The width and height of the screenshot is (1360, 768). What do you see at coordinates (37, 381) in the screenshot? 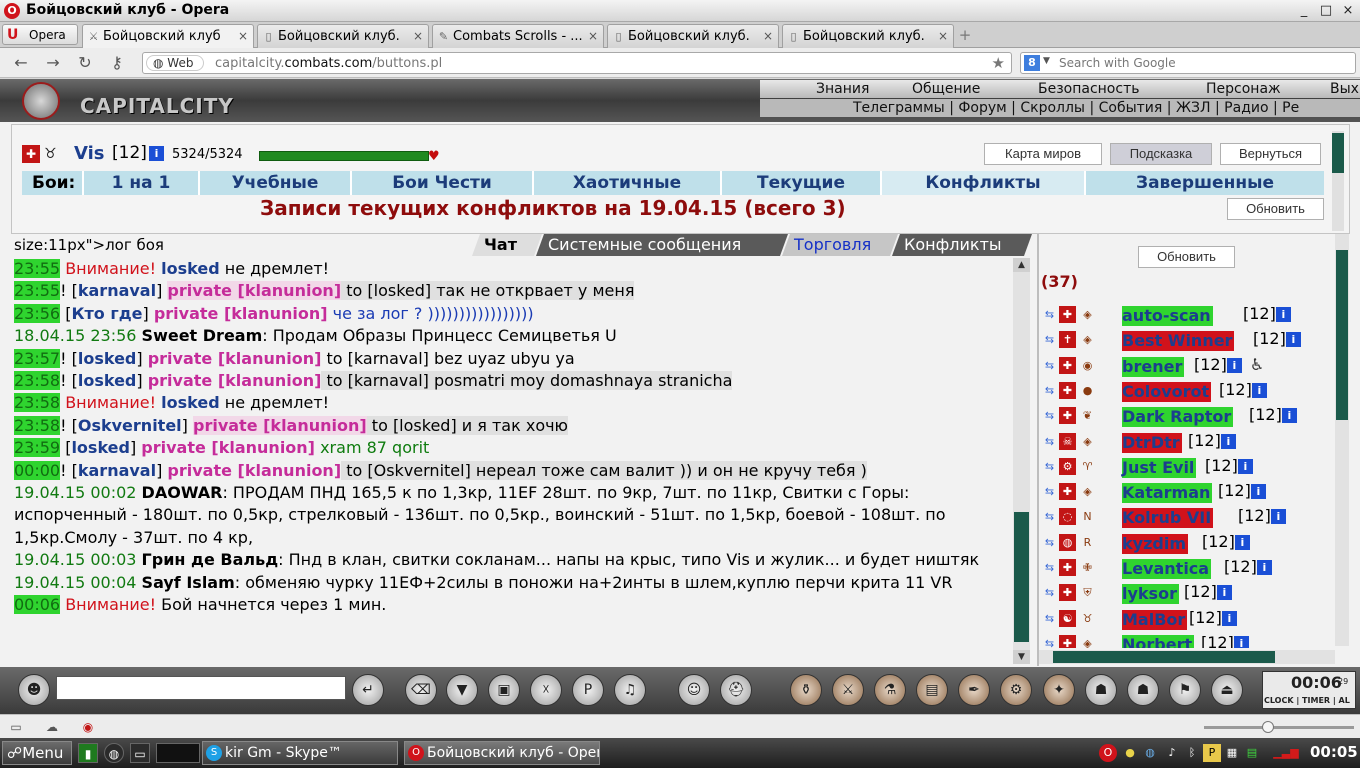
I see `chat-time: 23:58` at bounding box center [37, 381].